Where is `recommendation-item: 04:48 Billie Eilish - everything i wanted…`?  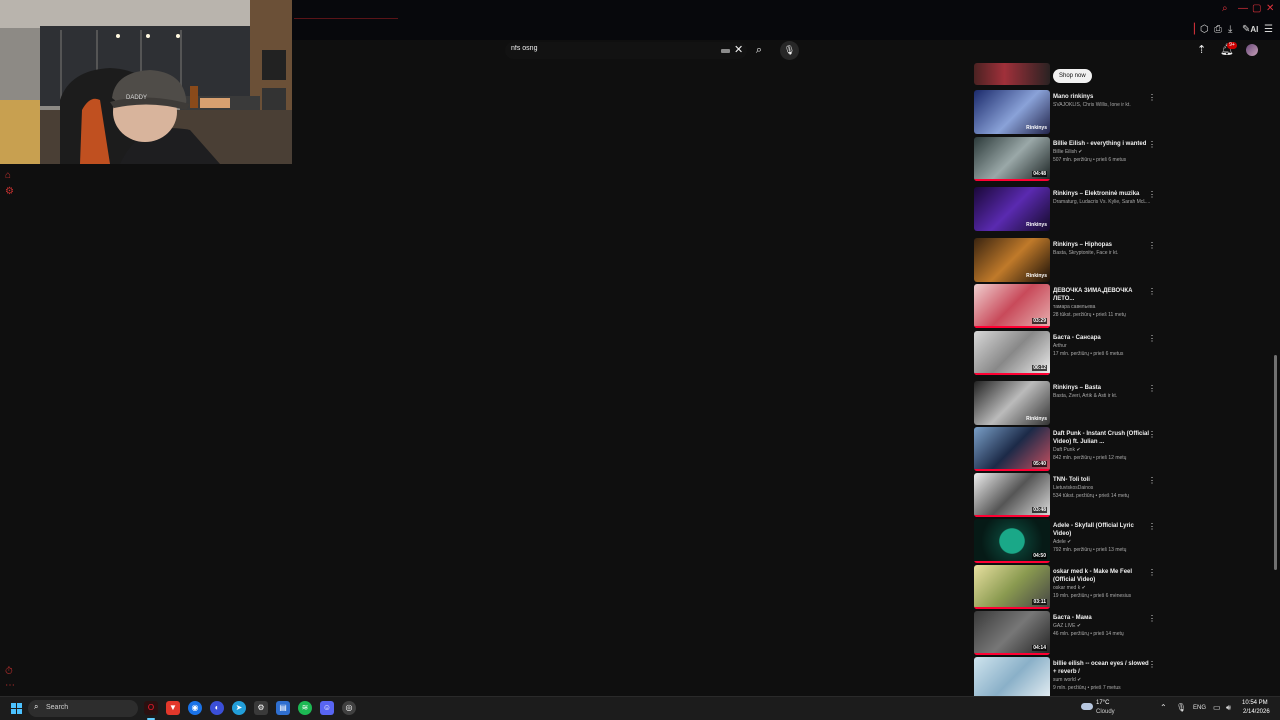
recommendation-item: 04:48 Billie Eilish - everything i wanted… is located at coordinates (1065, 160).